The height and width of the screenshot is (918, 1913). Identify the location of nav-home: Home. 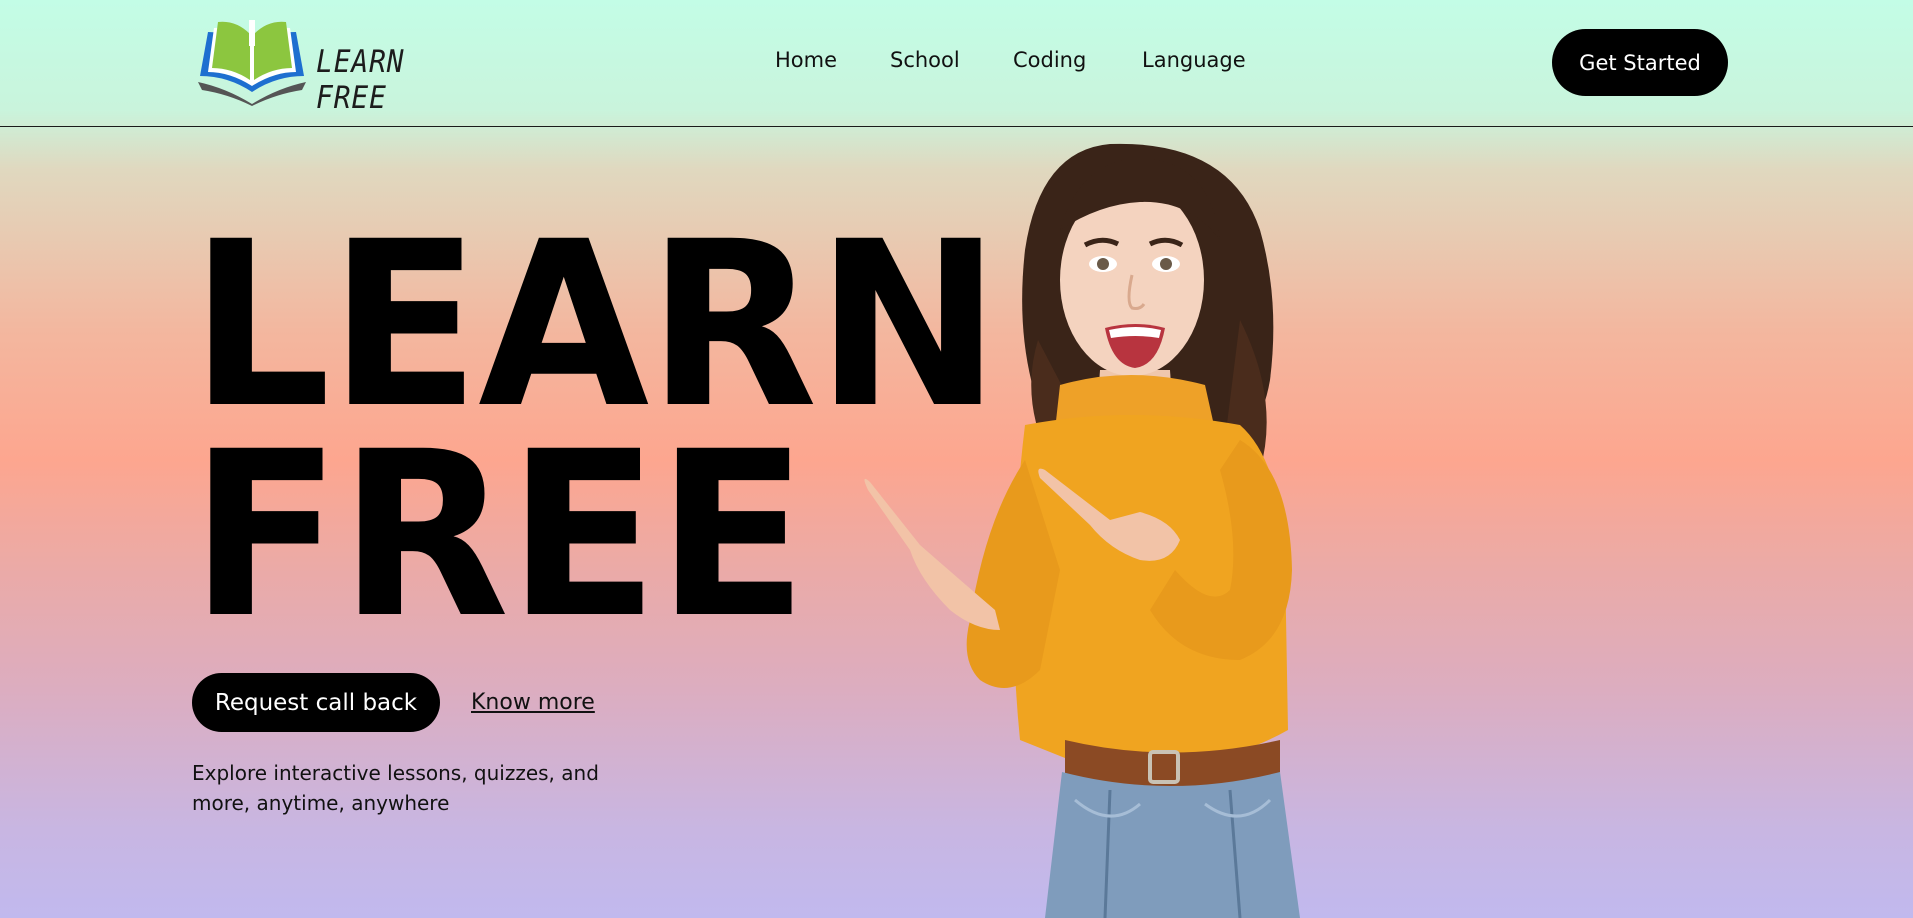
(806, 60).